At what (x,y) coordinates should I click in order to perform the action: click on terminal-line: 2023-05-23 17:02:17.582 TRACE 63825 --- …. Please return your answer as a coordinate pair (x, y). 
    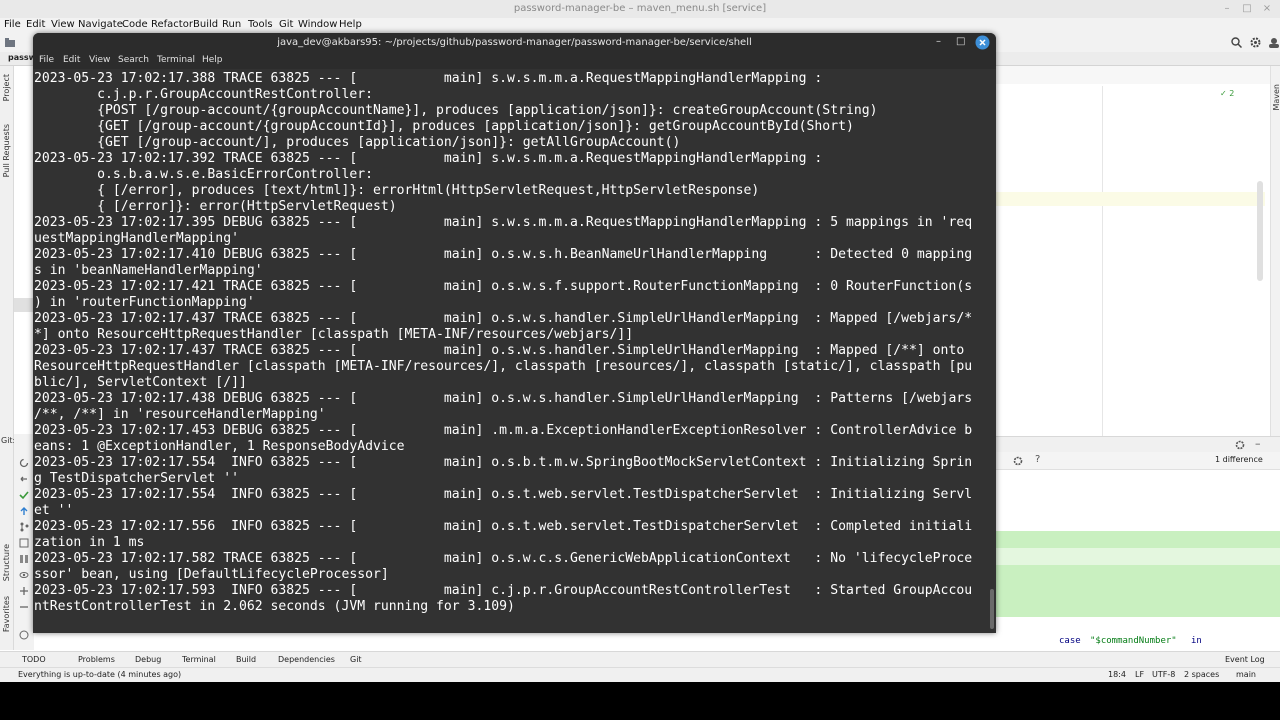
    Looking at the image, I should click on (503, 558).